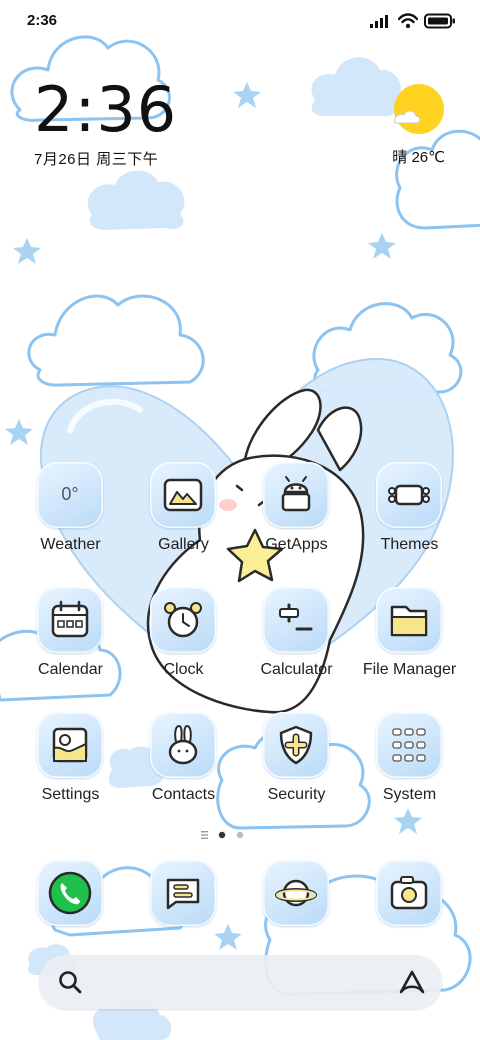  What do you see at coordinates (183, 495) in the screenshot?
I see `gallery-icon` at bounding box center [183, 495].